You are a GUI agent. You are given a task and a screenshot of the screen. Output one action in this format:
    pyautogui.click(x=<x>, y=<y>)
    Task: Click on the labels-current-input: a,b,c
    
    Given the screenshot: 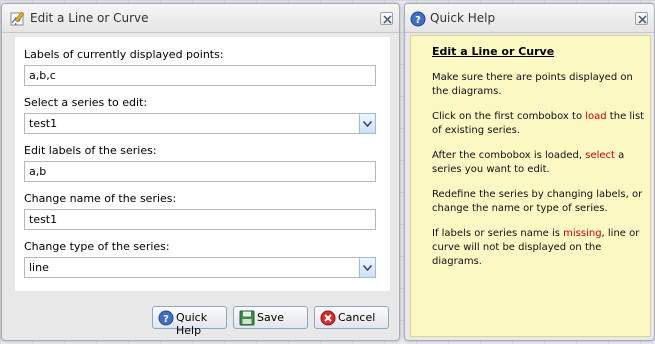 What is the action you would take?
    pyautogui.click(x=200, y=75)
    